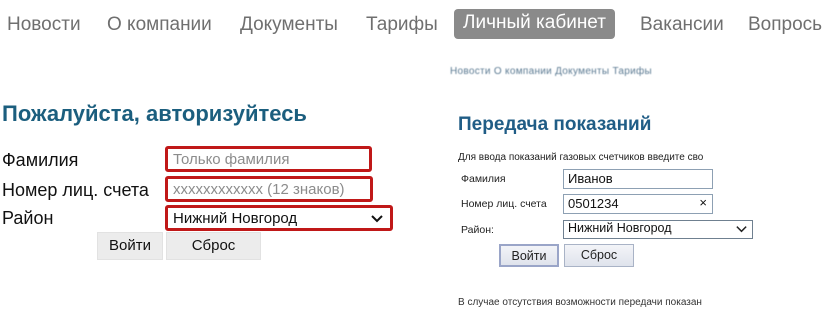  Describe the element at coordinates (402, 25) in the screenshot. I see `nav-item-tariffs: Тарифы` at that location.